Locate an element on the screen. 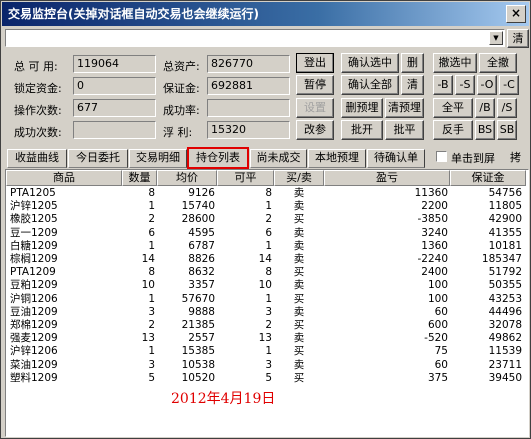 The image size is (531, 439). cell-avg-price: 10538 is located at coordinates (198, 364).